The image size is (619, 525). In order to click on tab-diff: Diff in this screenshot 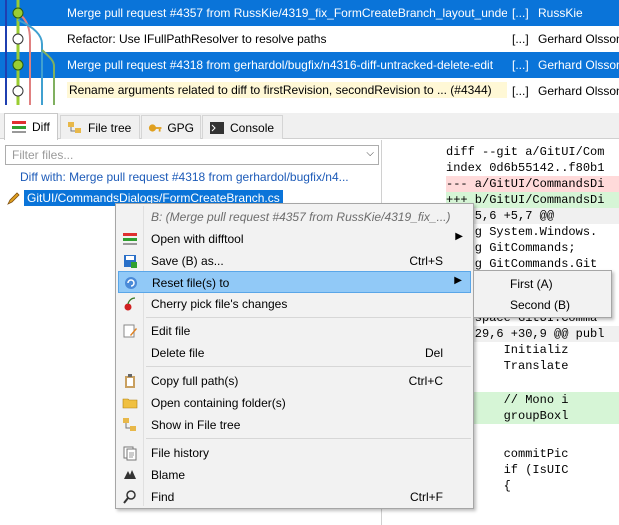, I will do `click(31, 126)`.